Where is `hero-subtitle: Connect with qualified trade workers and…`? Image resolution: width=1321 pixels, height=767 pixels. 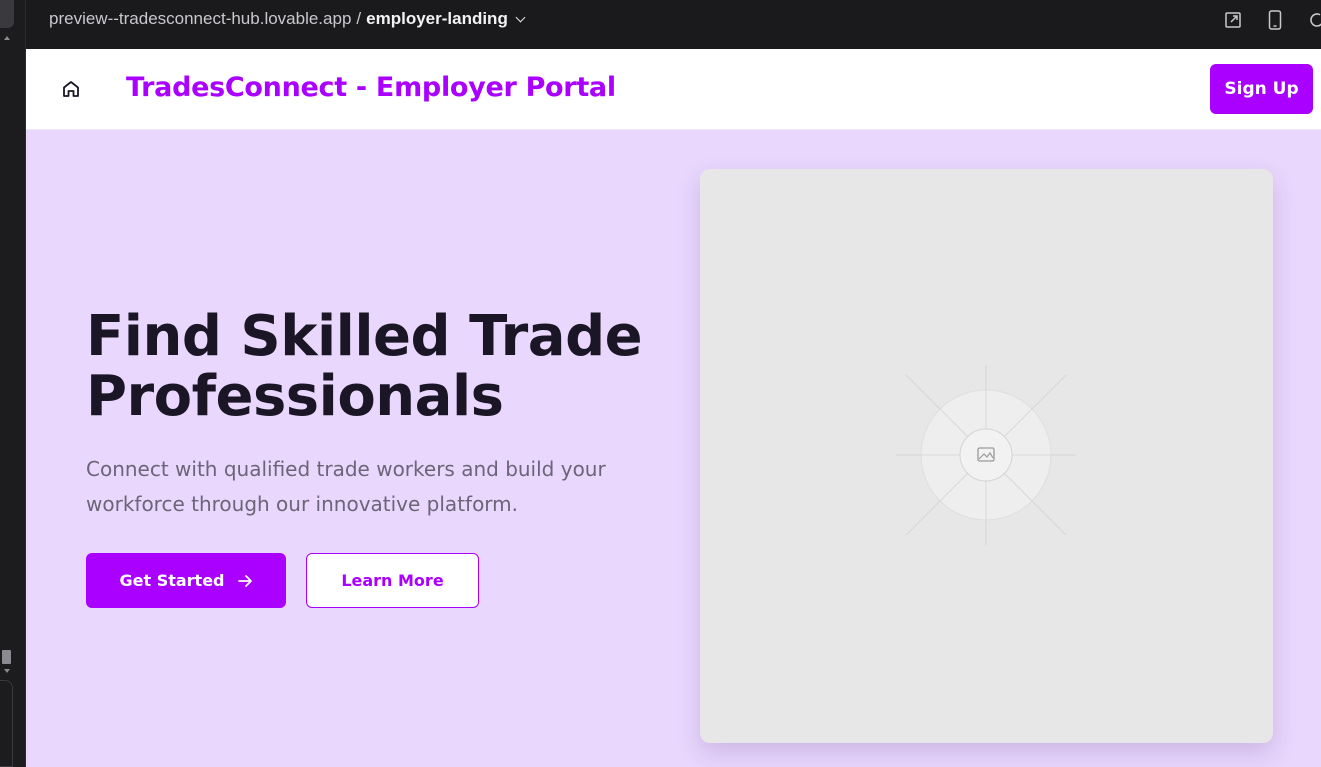 hero-subtitle: Connect with qualified trade workers and… is located at coordinates (346, 486).